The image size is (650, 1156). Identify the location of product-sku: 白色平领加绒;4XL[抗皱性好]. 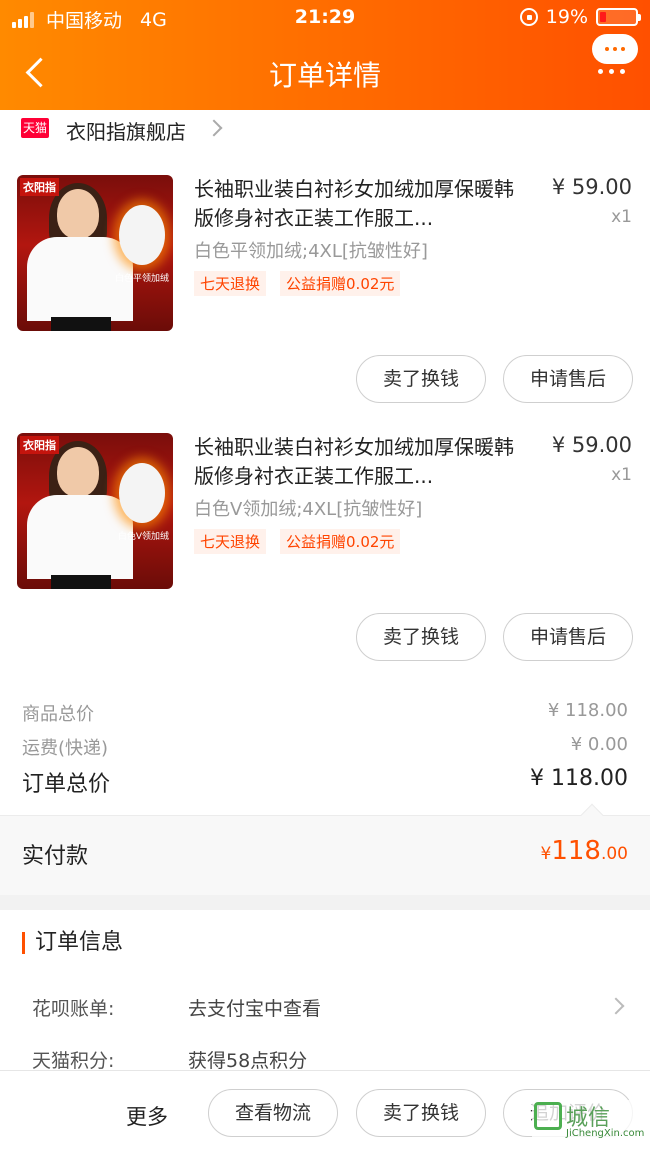
(311, 251).